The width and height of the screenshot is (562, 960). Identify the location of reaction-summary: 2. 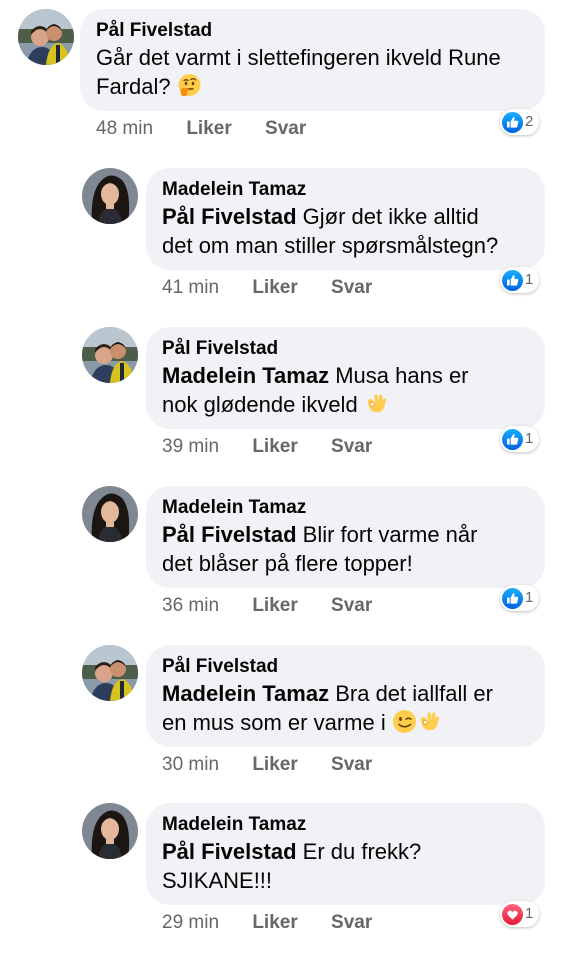
(520, 122).